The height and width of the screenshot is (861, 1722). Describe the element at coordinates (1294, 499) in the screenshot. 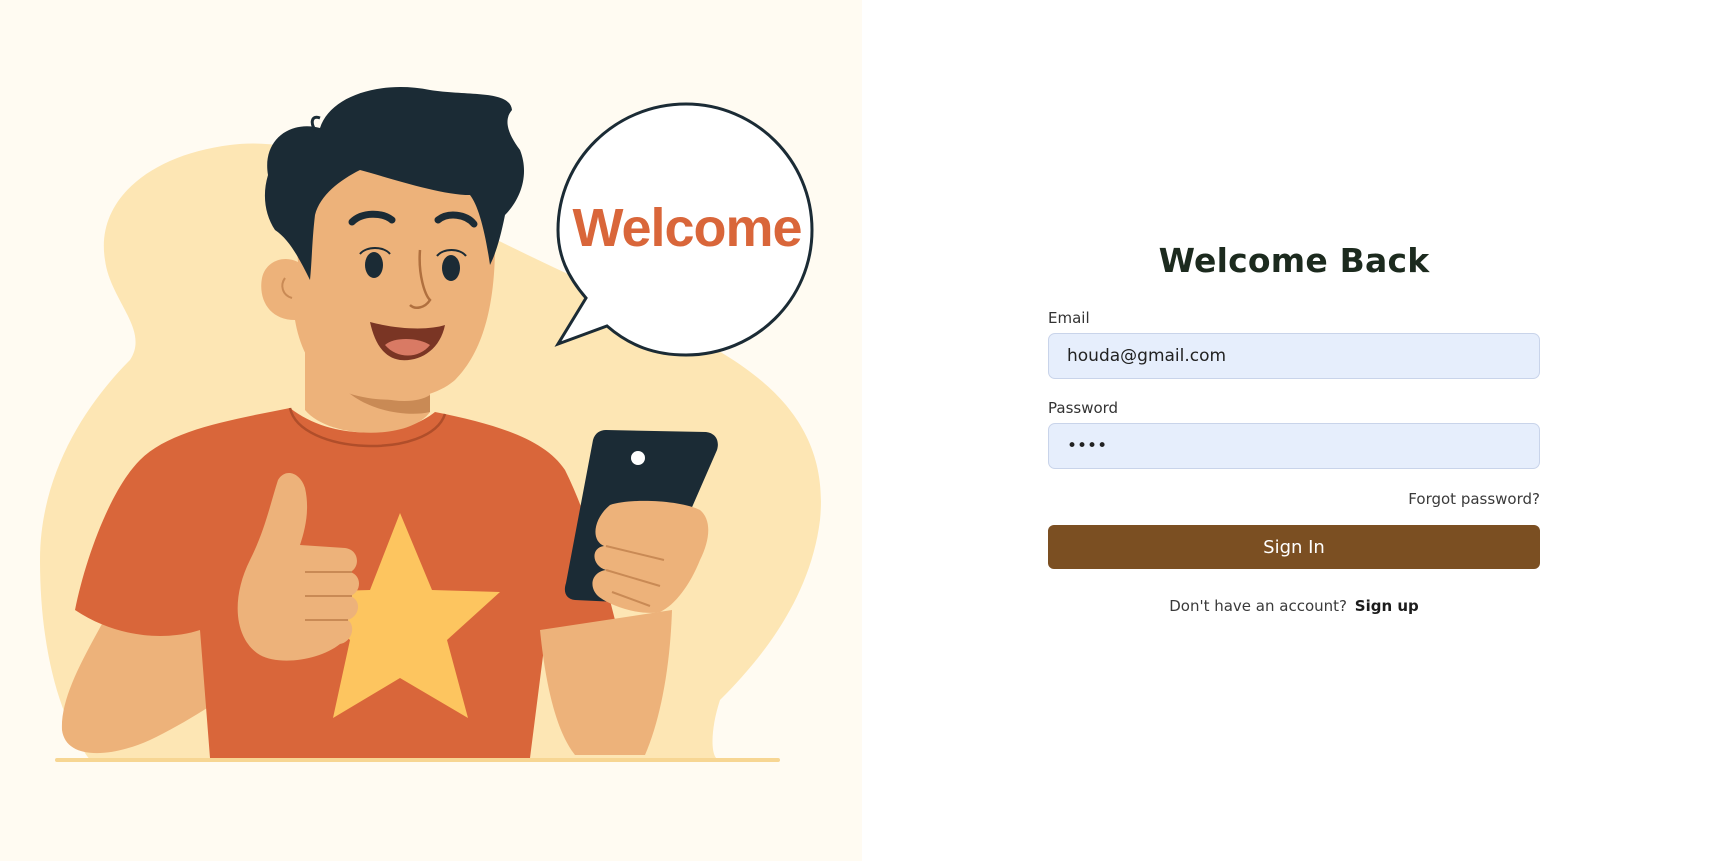

I see `forgot-password-row: Forgot password?` at that location.